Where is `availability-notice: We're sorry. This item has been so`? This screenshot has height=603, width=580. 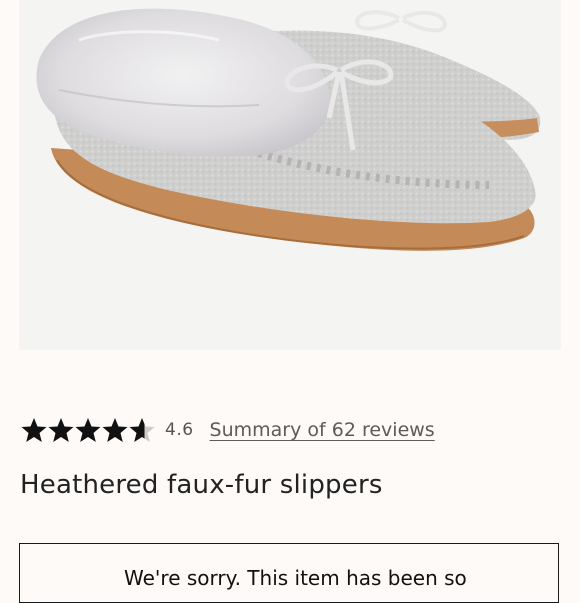 availability-notice: We're sorry. This item has been so is located at coordinates (289, 573).